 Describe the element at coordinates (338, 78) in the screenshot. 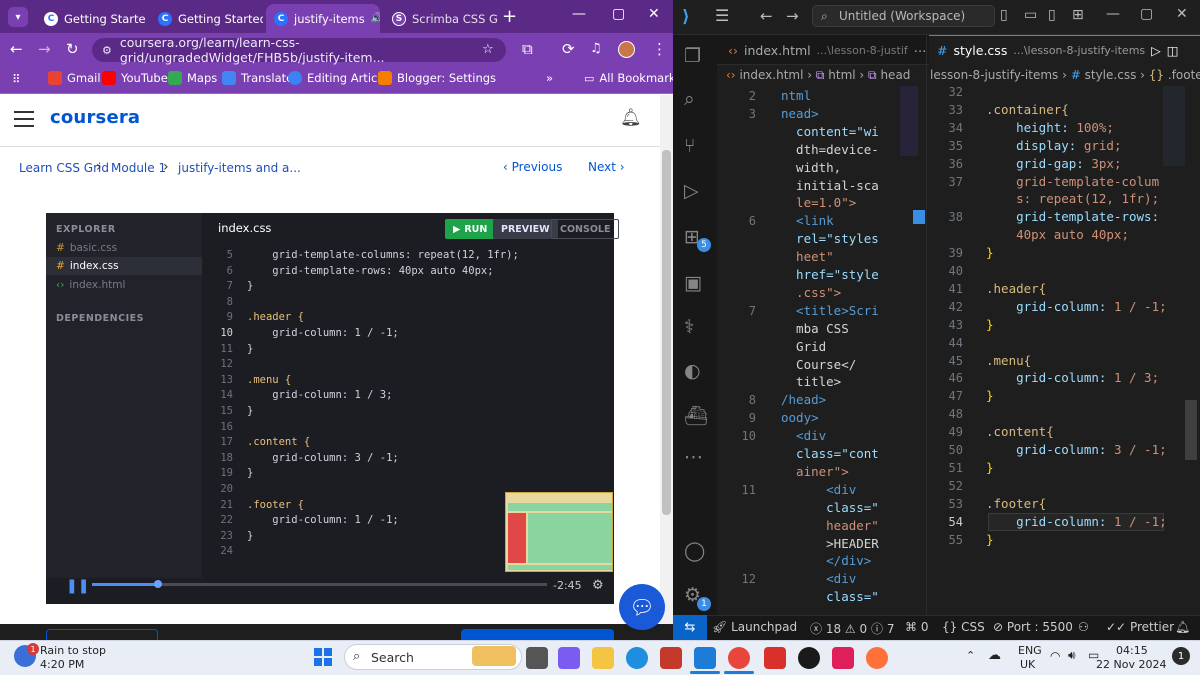

I see `bookmark-editing-article: Editing Article` at that location.